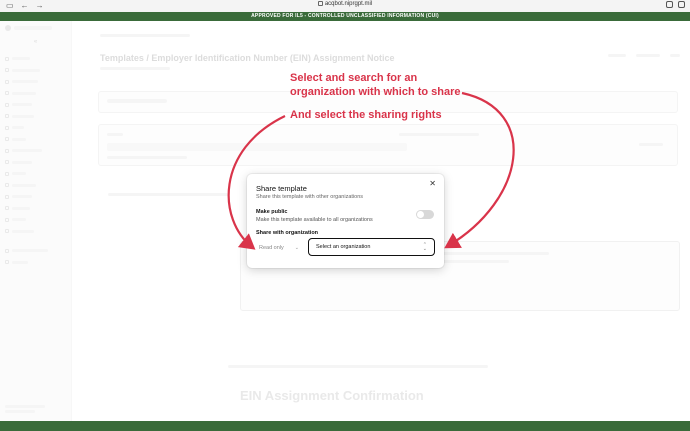  Describe the element at coordinates (669, 4) in the screenshot. I see `new-tab-icon` at that location.